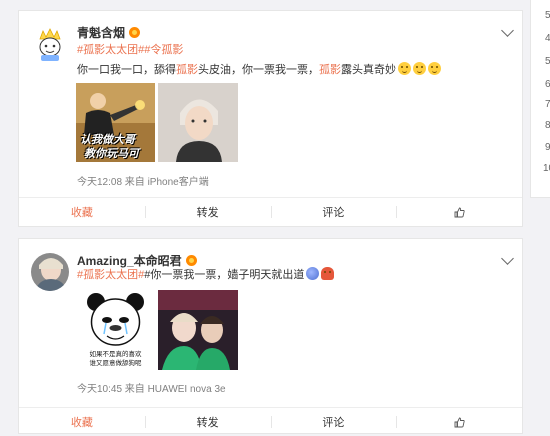  I want to click on portrait-photo-icon, so click(198, 122).